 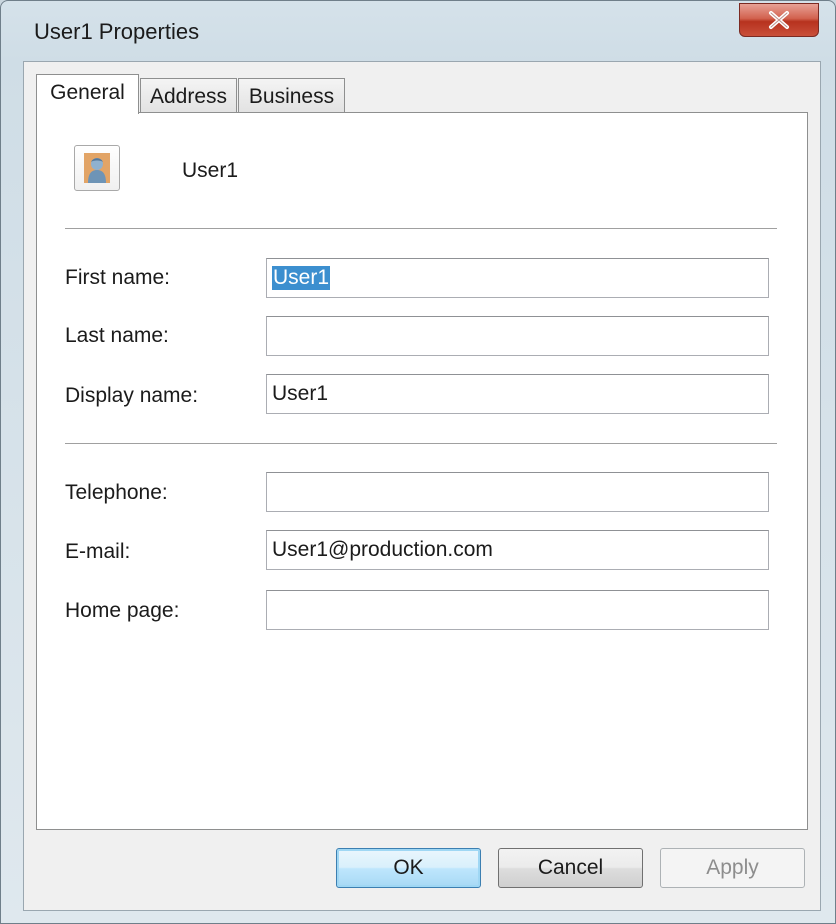 I want to click on ok-button-label: OK, so click(x=408, y=867).